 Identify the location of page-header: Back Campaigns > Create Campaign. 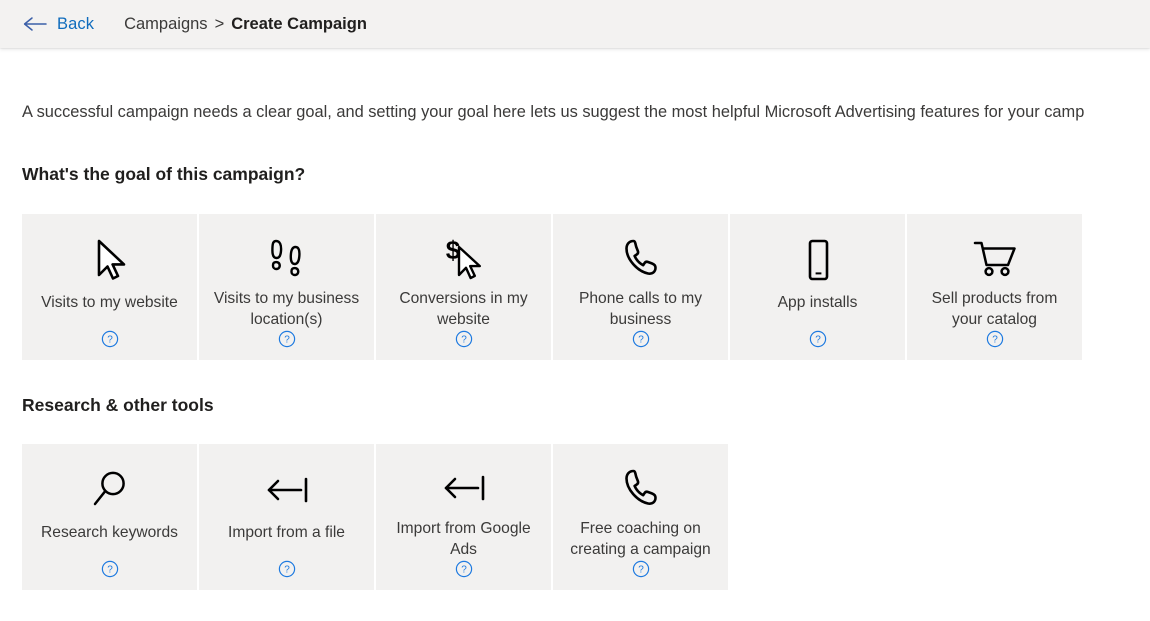
(575, 24).